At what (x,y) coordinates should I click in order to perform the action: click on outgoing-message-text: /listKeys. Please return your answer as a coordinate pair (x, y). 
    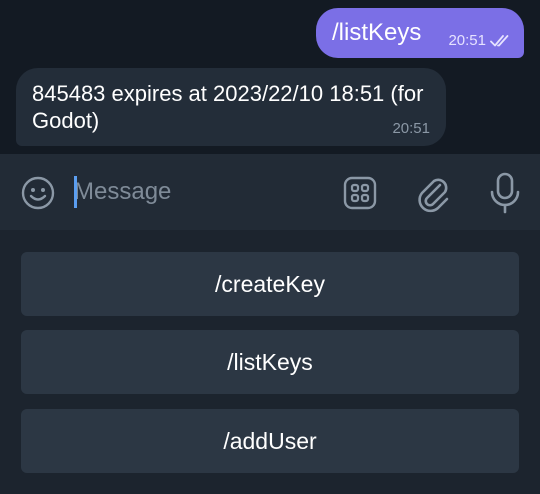
    Looking at the image, I should click on (377, 32).